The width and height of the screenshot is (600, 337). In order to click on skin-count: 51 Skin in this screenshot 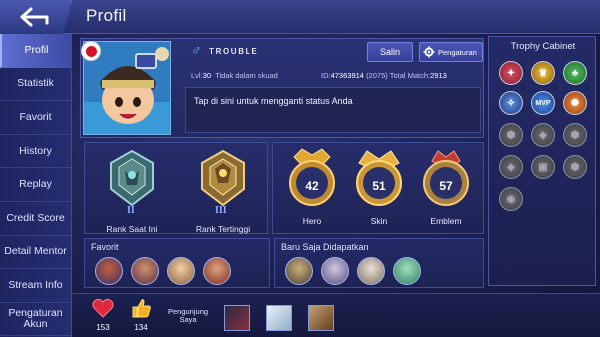, I will do `click(379, 186)`.